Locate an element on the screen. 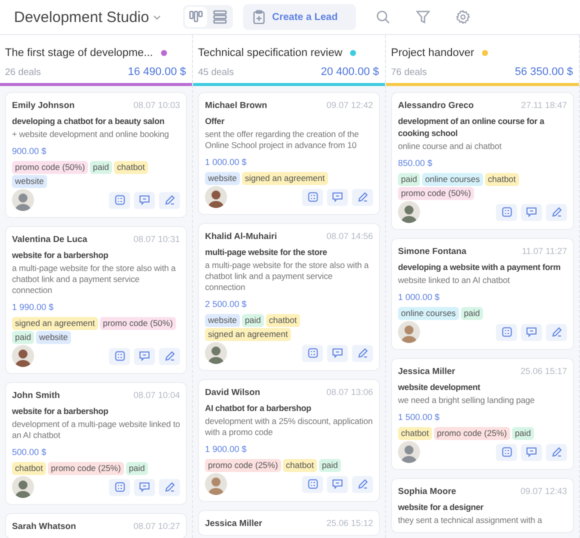 The width and height of the screenshot is (580, 538). deal-description: website linked to an AI chatbot is located at coordinates (454, 280).